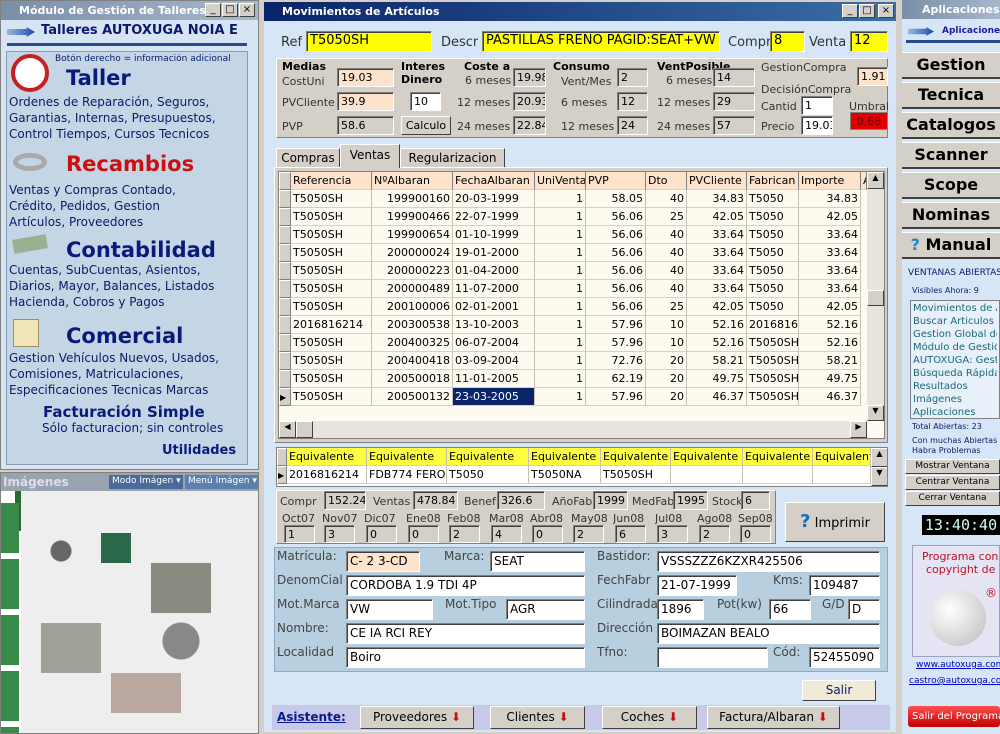 This screenshot has width=1000, height=734. I want to click on ref-input: T5050SH, so click(369, 41).